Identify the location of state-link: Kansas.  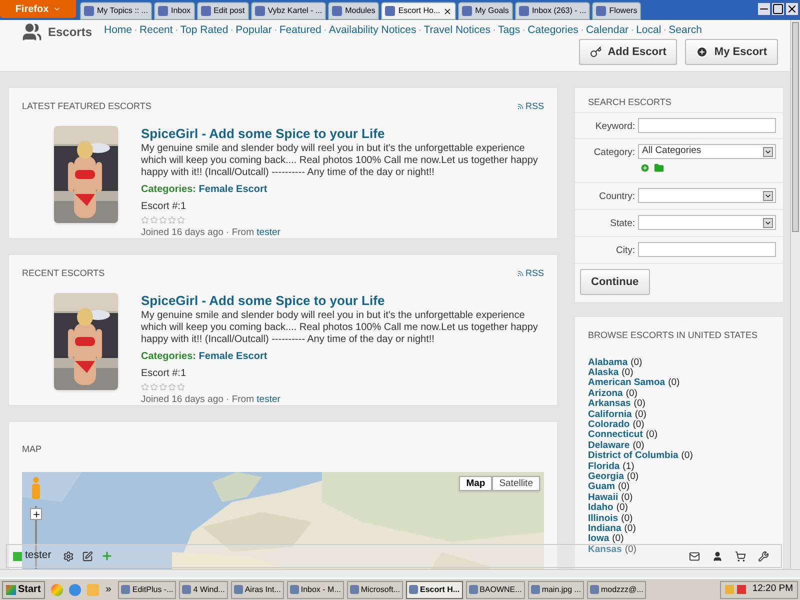
(605, 549).